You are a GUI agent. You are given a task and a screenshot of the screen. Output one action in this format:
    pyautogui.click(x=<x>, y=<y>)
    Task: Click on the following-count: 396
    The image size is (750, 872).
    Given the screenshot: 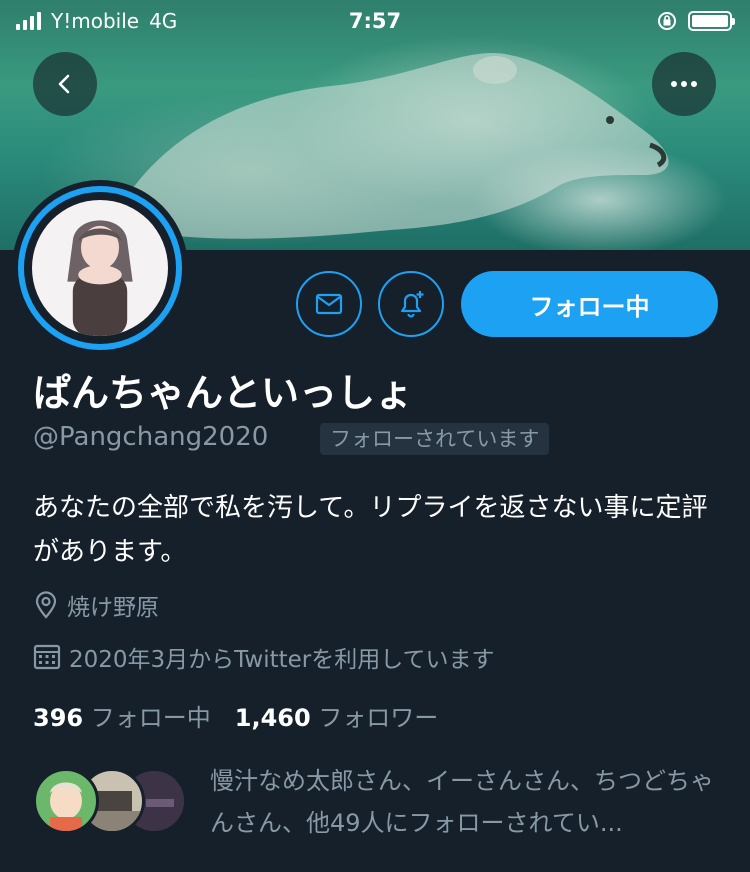 What is the action you would take?
    pyautogui.click(x=58, y=718)
    